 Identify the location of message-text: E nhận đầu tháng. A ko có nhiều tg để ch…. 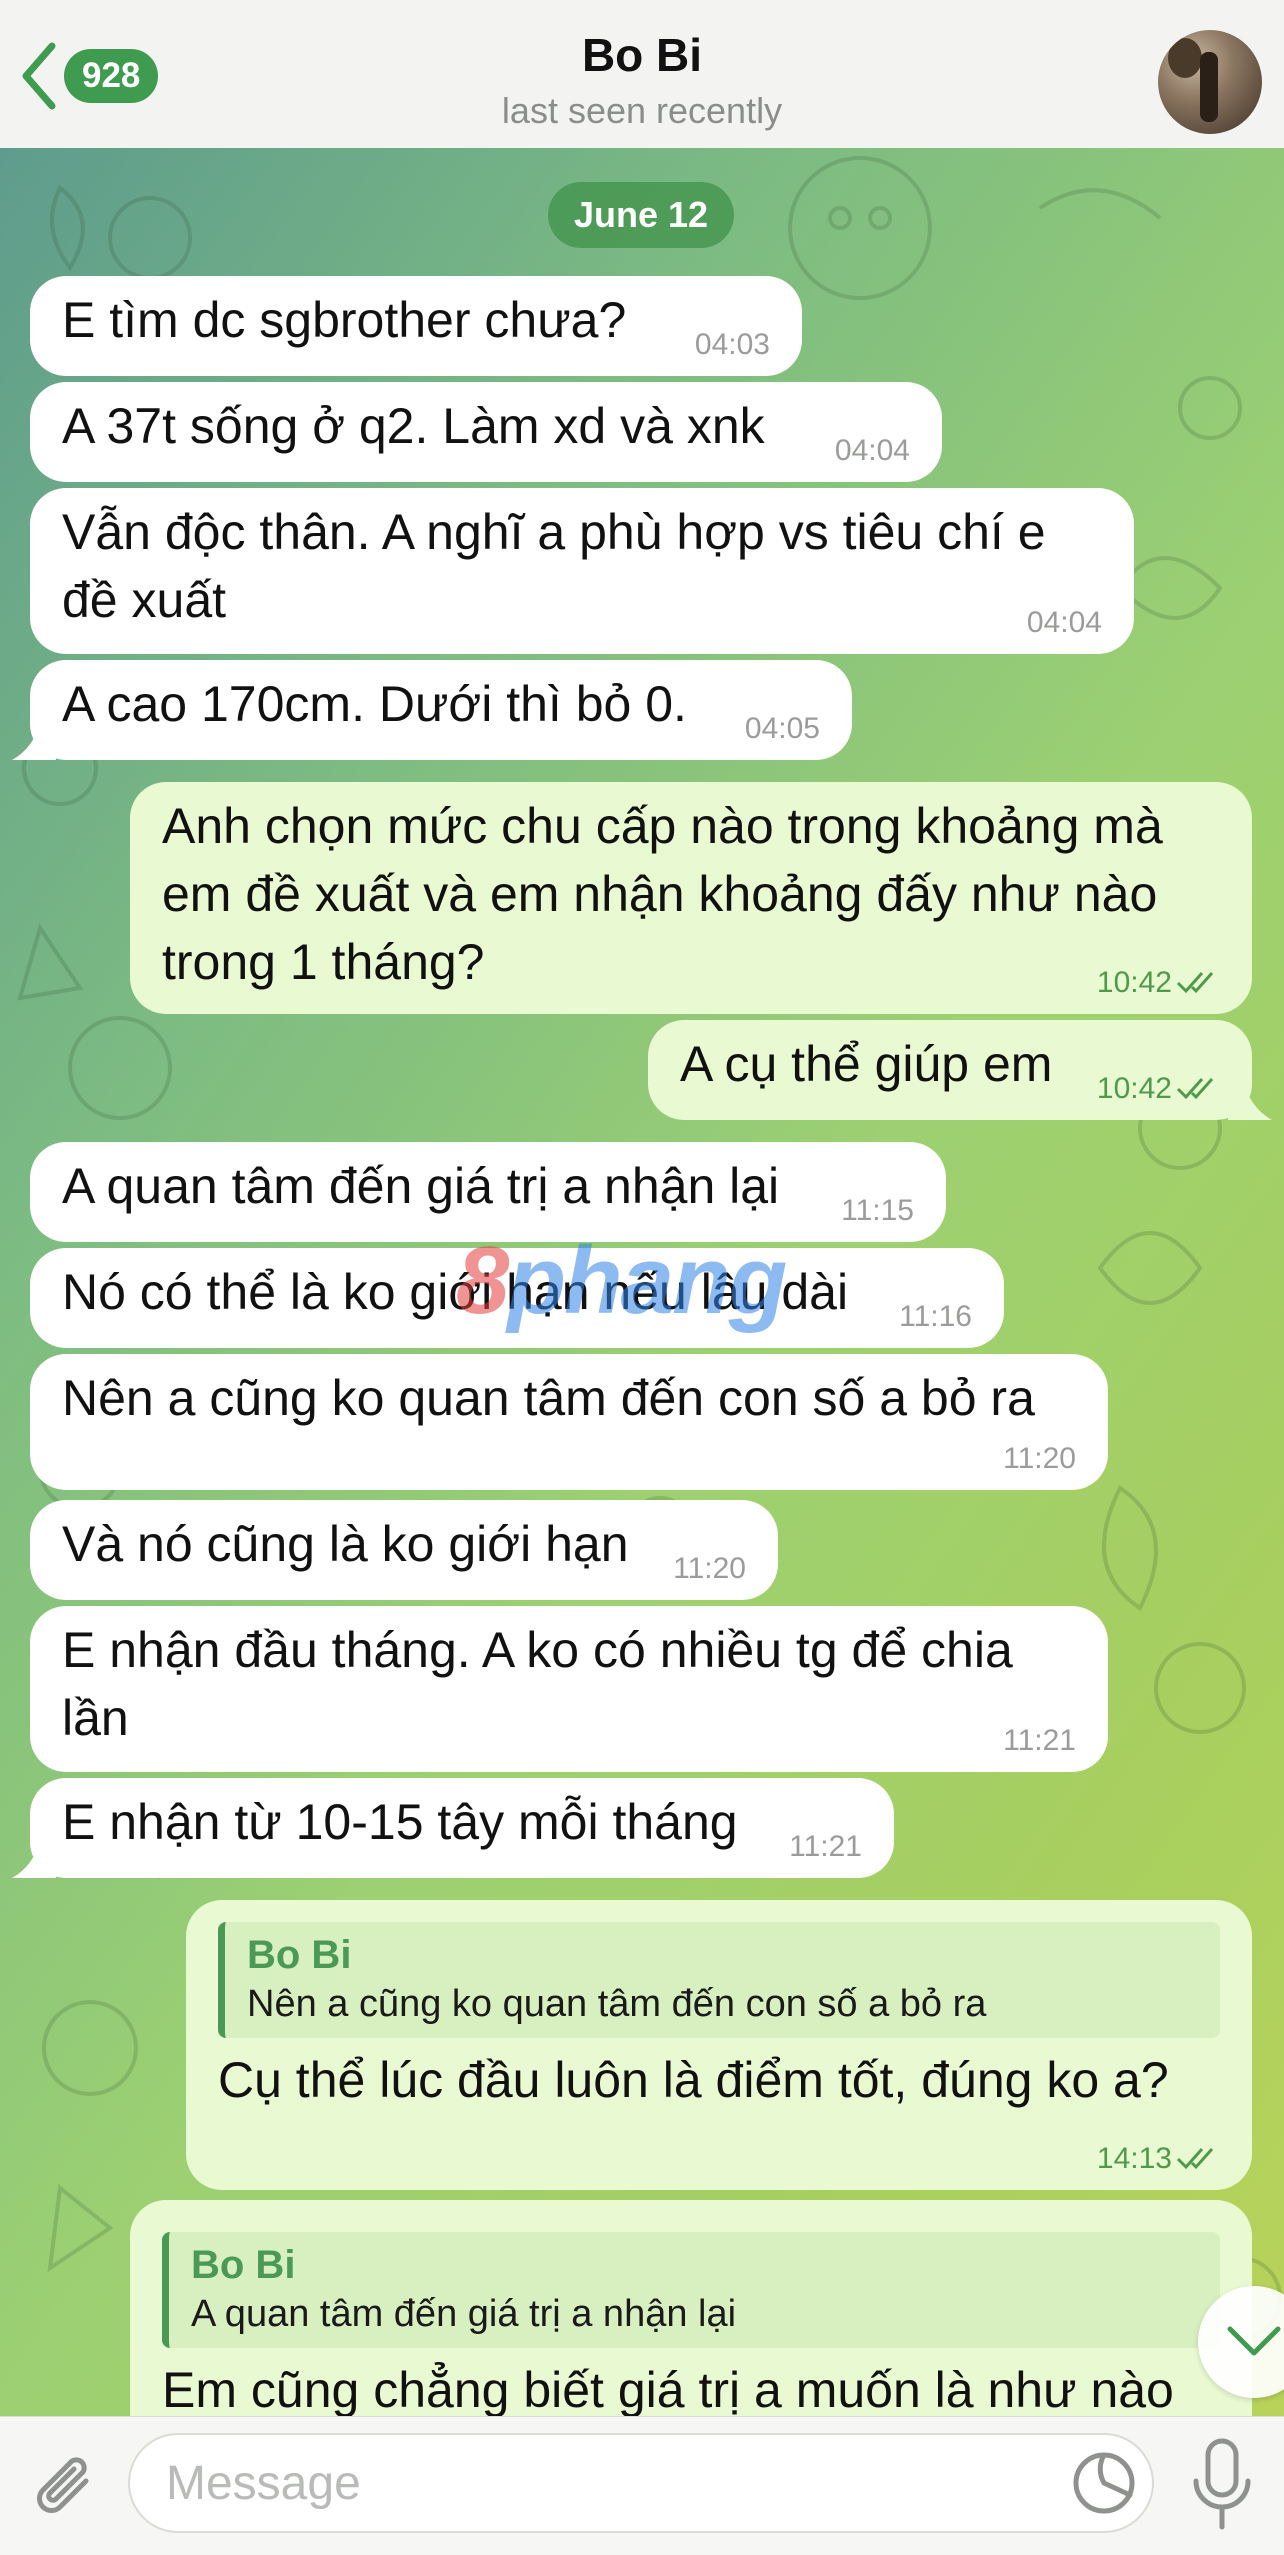
(537, 1684).